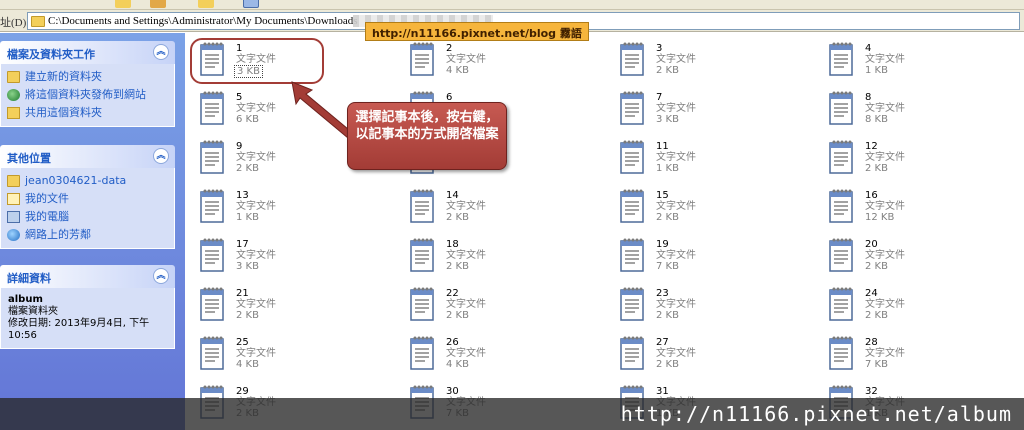  I want to click on task-new-folder: 建立新的資料夾, so click(87, 77).